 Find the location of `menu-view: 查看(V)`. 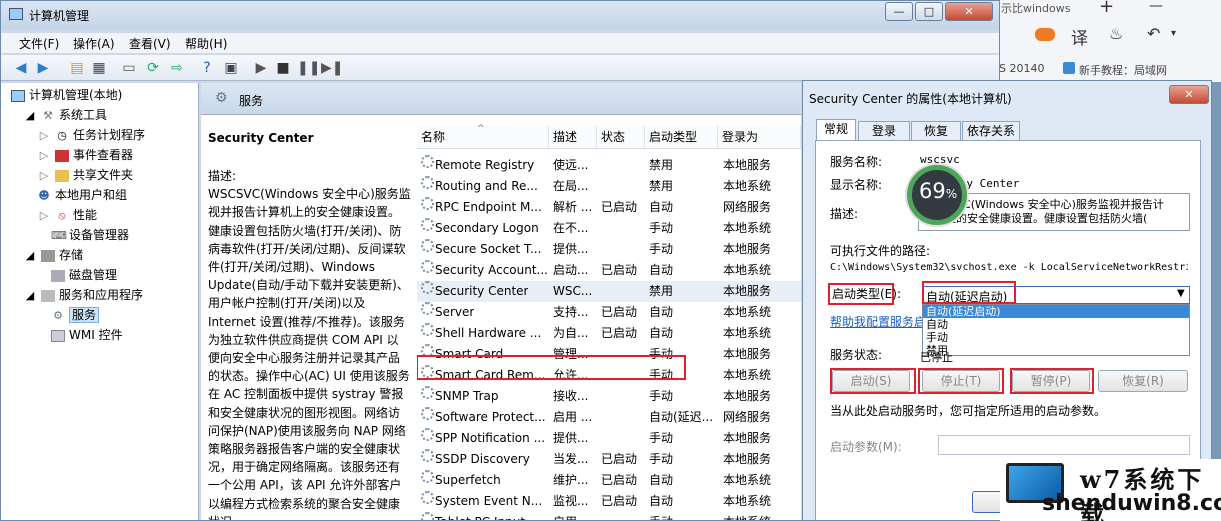

menu-view: 查看(V) is located at coordinates (150, 43).